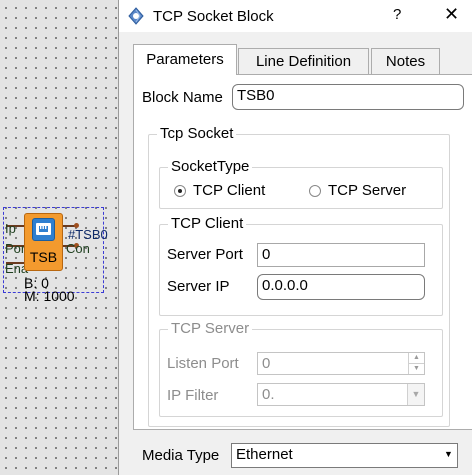  I want to click on tcp-client-radio-label: TCP Client, so click(229, 190).